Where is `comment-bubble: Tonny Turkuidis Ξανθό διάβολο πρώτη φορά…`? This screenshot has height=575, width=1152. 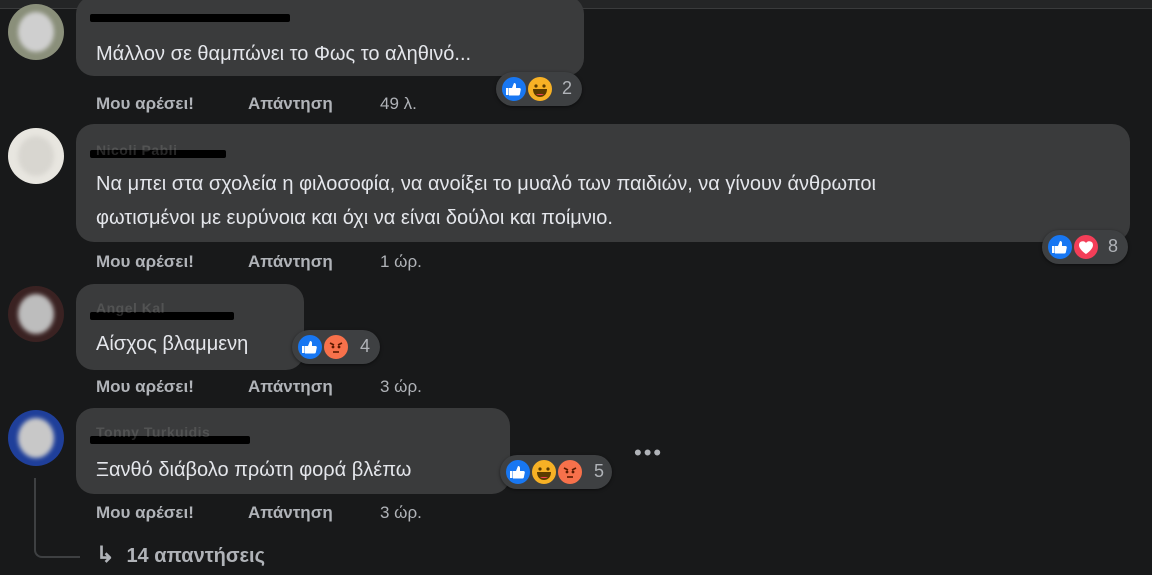 comment-bubble: Tonny Turkuidis Ξανθό διάβολο πρώτη φορά… is located at coordinates (293, 451).